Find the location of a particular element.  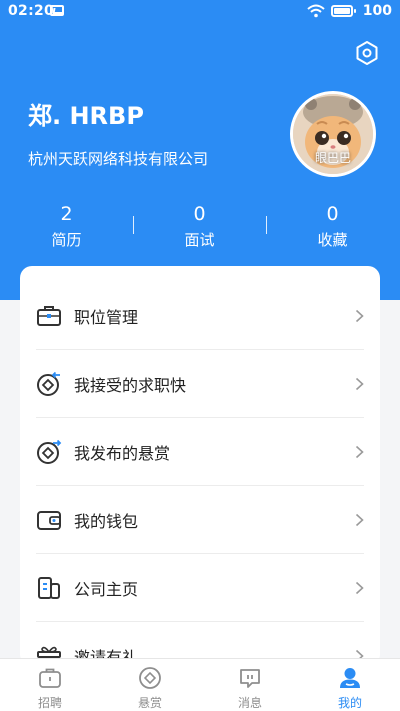

wifi-icon is located at coordinates (316, 11).